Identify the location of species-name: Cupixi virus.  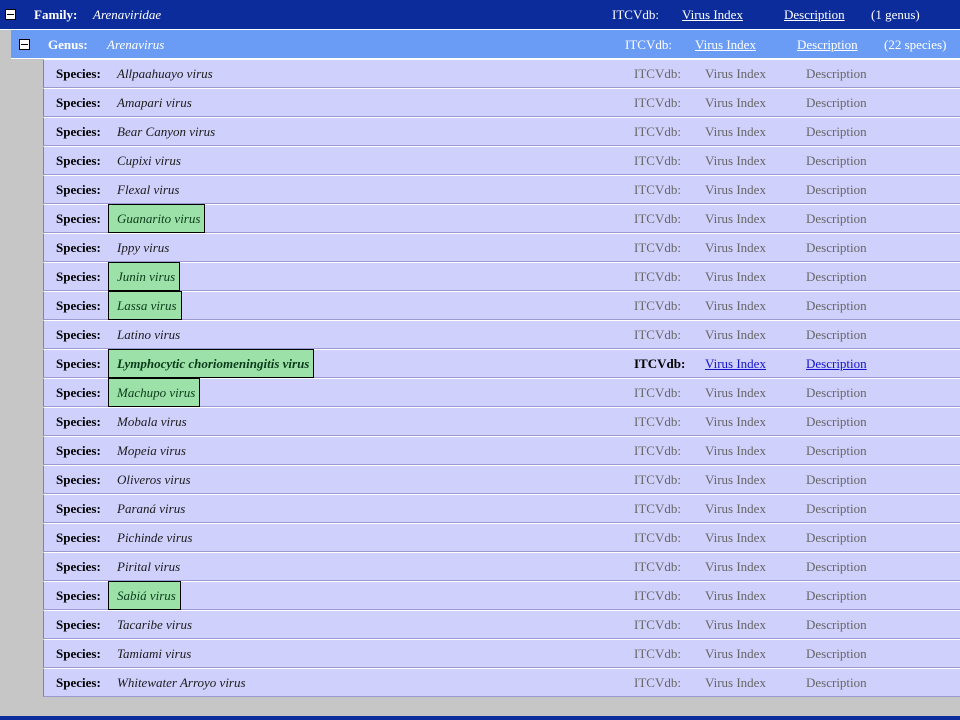
(149, 160).